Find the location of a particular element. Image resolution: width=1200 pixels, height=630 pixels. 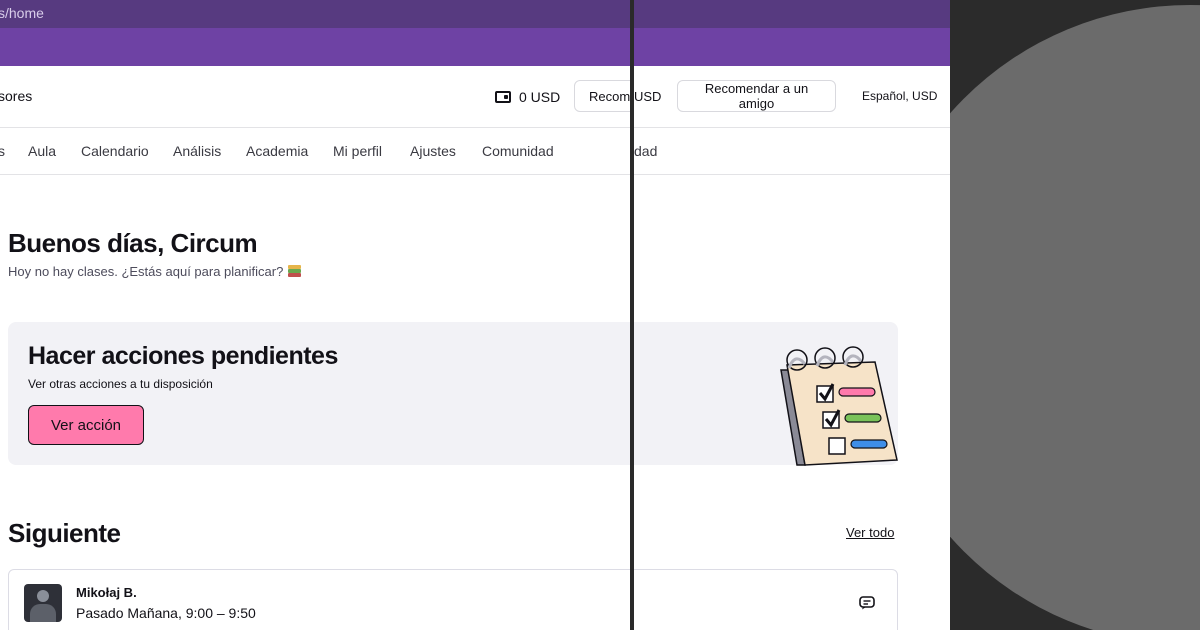

nav-item-aula: Aula is located at coordinates (42, 151).